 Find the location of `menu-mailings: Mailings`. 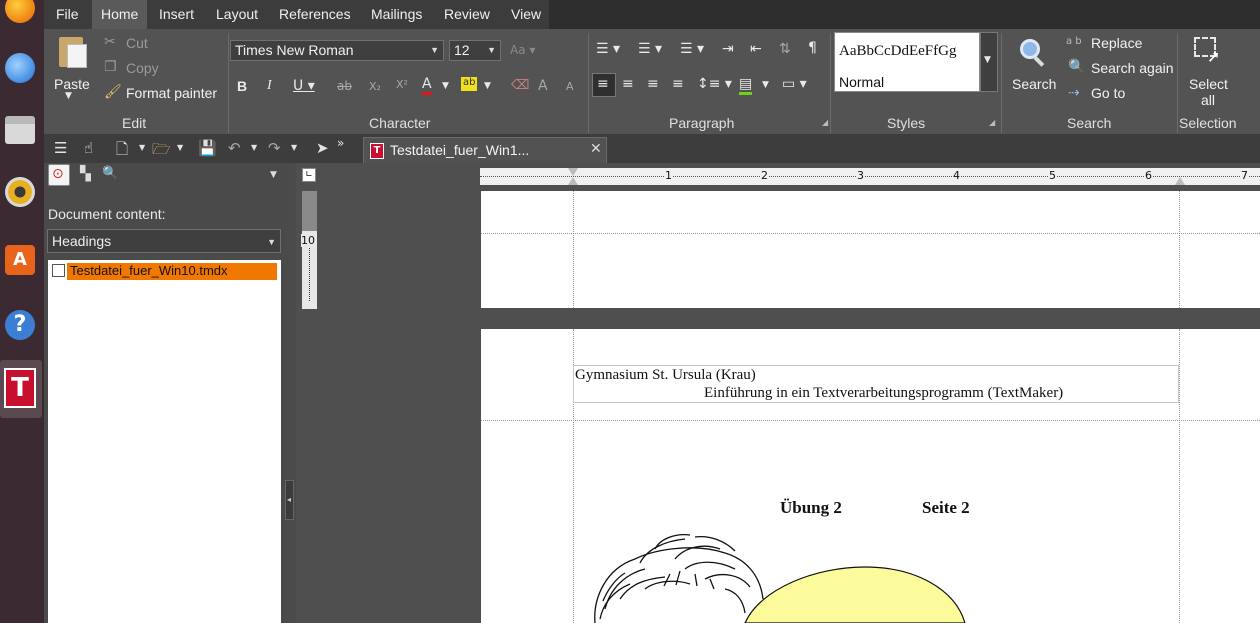

menu-mailings: Mailings is located at coordinates (396, 14).